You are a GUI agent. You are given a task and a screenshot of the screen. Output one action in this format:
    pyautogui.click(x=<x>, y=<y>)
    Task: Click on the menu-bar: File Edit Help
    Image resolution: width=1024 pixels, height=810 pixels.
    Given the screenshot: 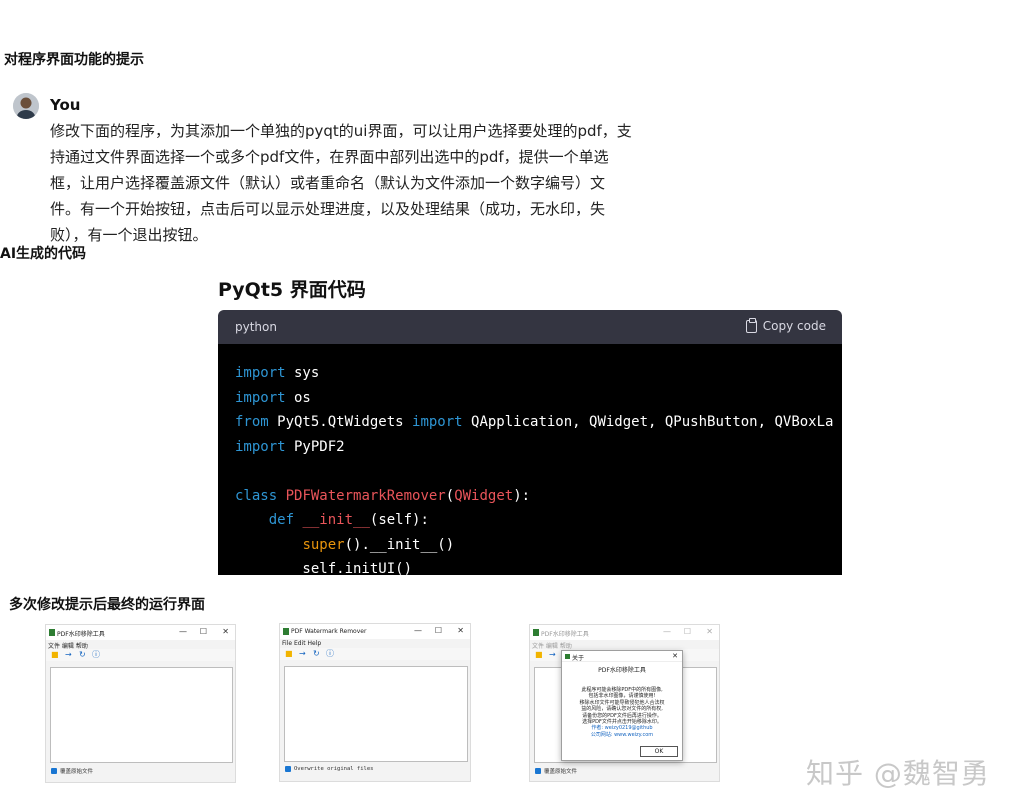 What is the action you would take?
    pyautogui.click(x=301, y=643)
    